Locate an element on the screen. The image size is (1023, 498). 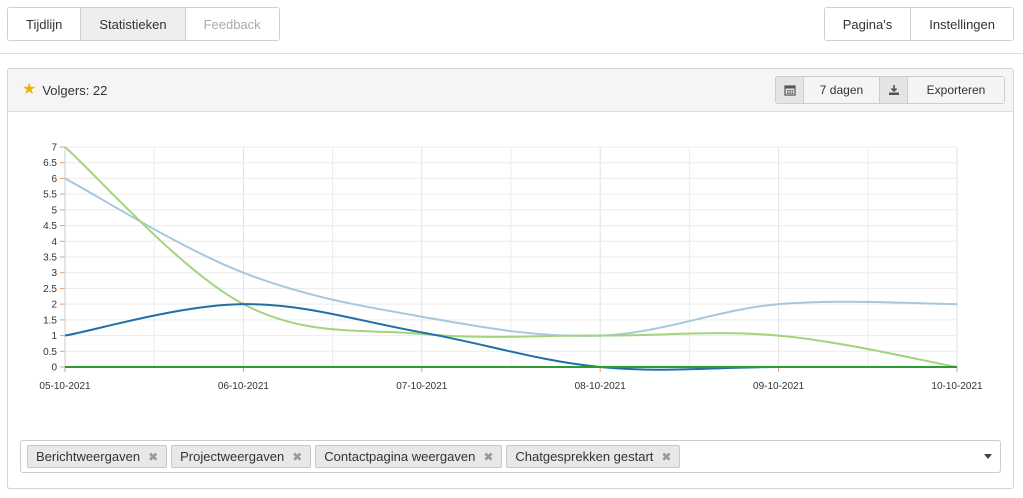
filter-tag-label: Chatgesprekken gestart is located at coordinates (584, 456).